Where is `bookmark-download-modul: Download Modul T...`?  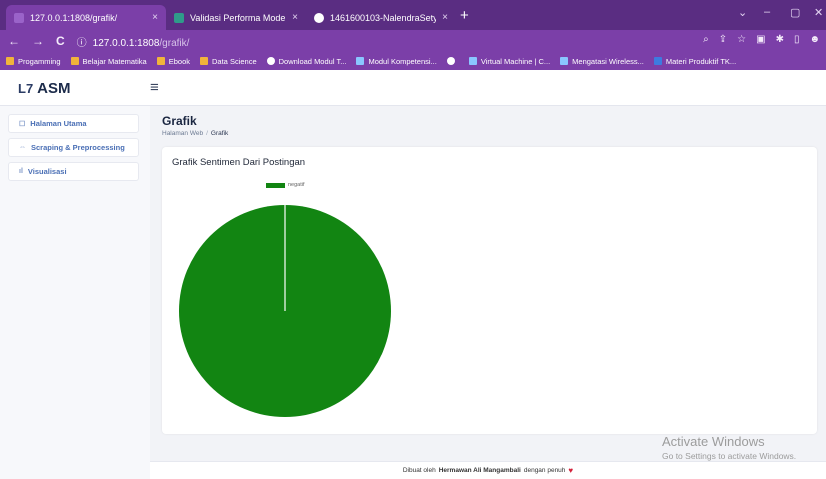
bookmark-download-modul: Download Modul T... is located at coordinates (306, 61).